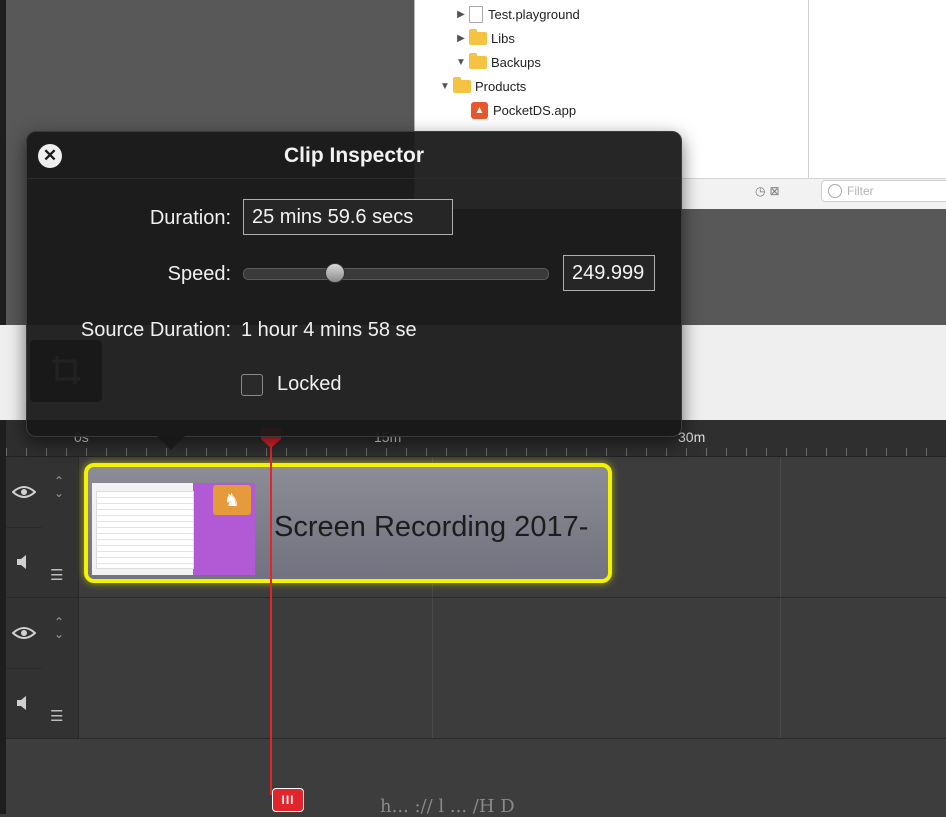 The height and width of the screenshot is (817, 946). Describe the element at coordinates (309, 384) in the screenshot. I see `locked-label: Locked` at that location.